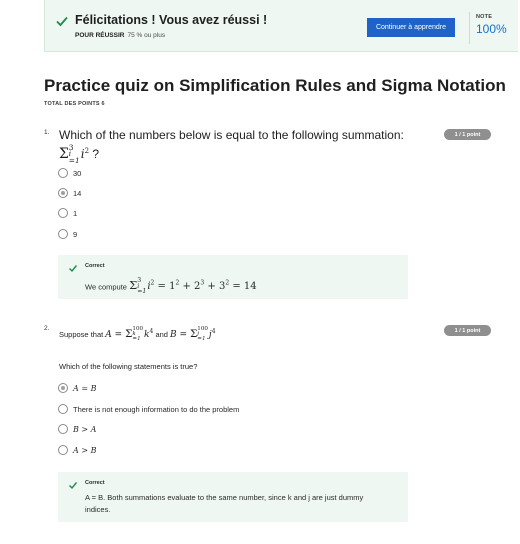 The height and width of the screenshot is (544, 520). I want to click on answer-option: A = B, so click(77, 388).